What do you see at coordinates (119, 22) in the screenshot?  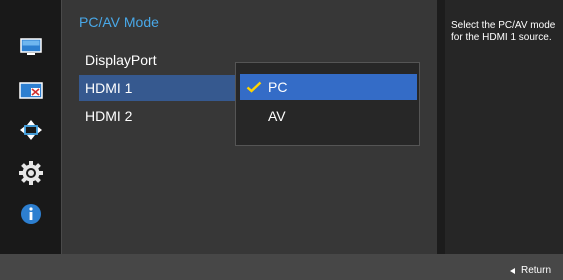 I see `page-title: PC/AV Mode` at bounding box center [119, 22].